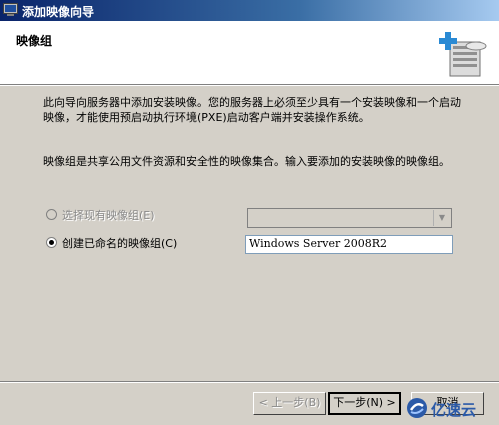 This screenshot has width=499, height=425. I want to click on title-bar: 添加映像向导, so click(249, 10).